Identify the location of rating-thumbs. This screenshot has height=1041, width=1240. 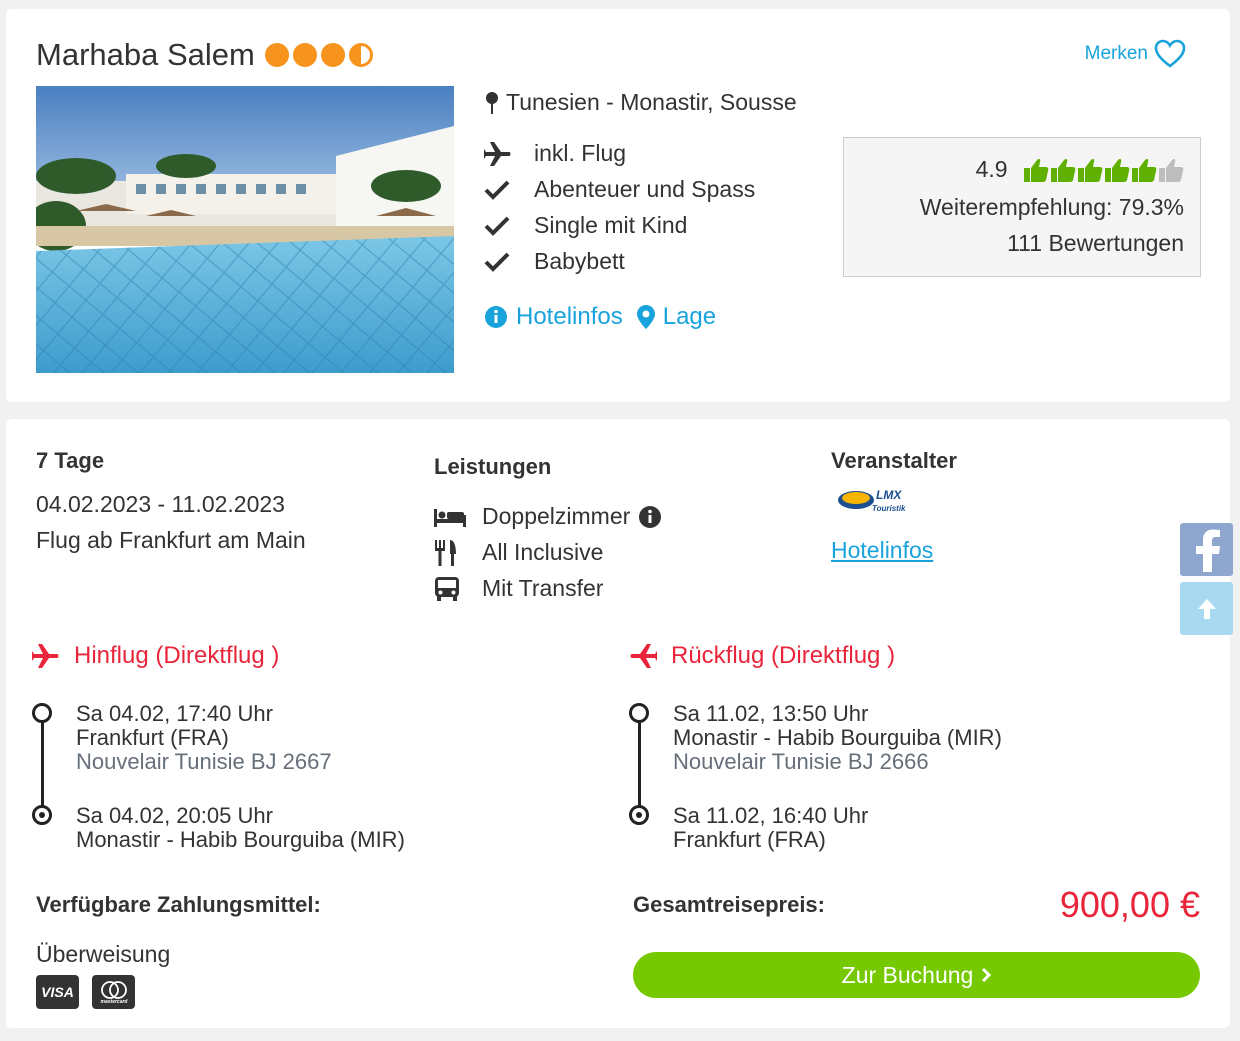
(1104, 171).